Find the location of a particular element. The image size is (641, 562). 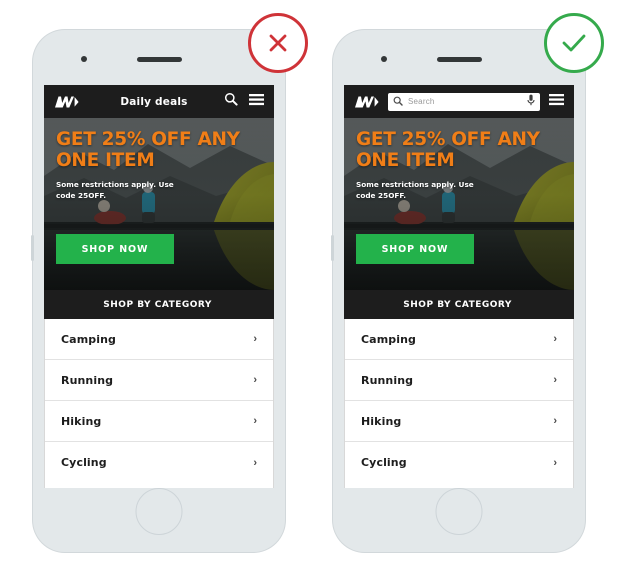

app-bar-right: Search is located at coordinates (459, 101).